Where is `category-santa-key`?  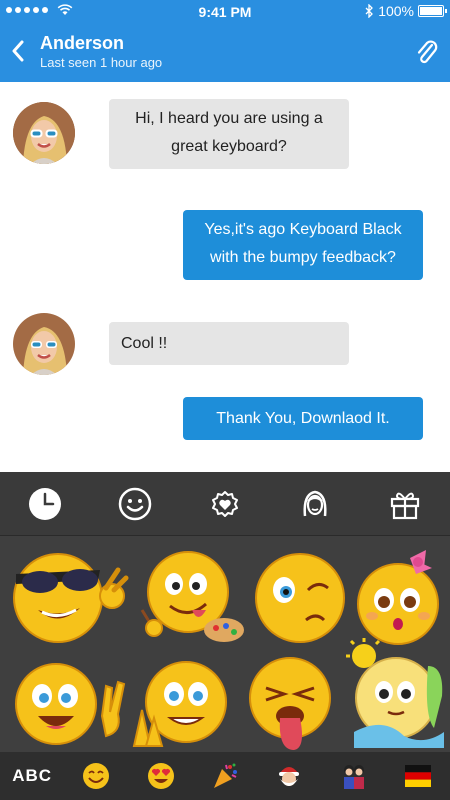
category-santa-key is located at coordinates (289, 776).